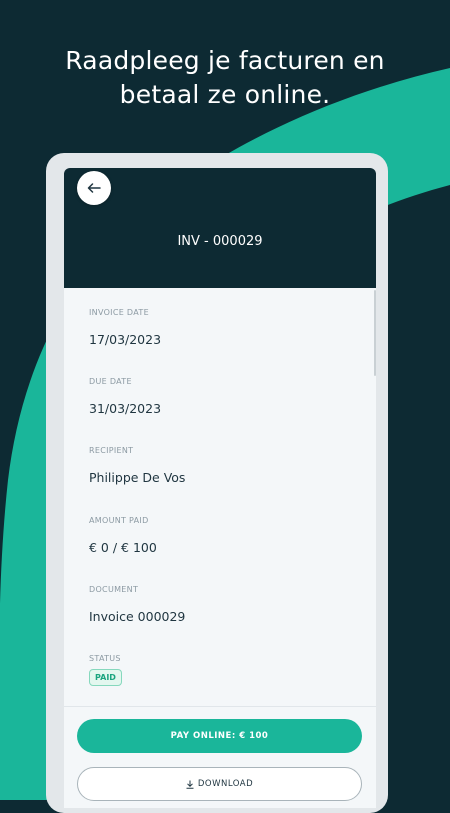 This screenshot has width=450, height=813. Describe the element at coordinates (125, 396) in the screenshot. I see `due-date-field: DUE DATE 31/03/2023` at that location.